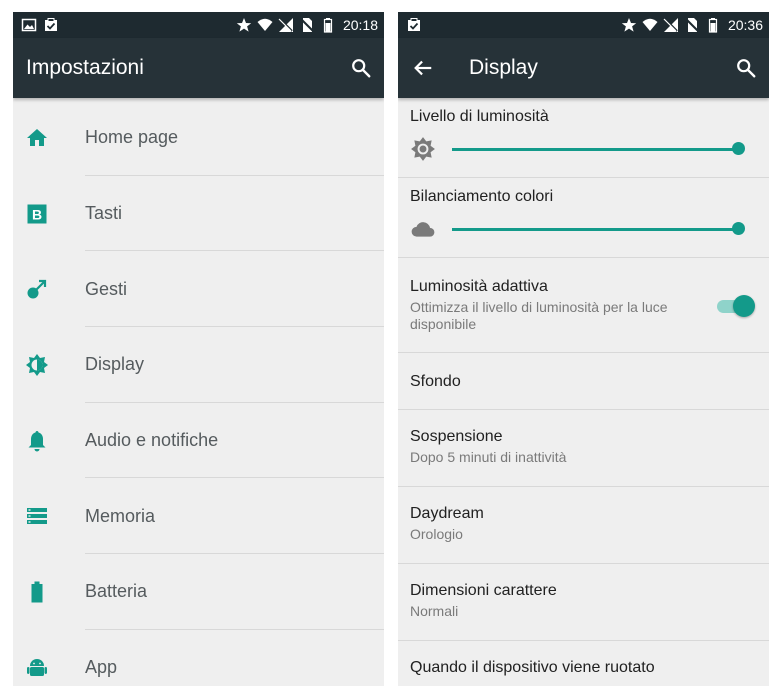  What do you see at coordinates (745, 25) in the screenshot?
I see `clock: 20:36` at bounding box center [745, 25].